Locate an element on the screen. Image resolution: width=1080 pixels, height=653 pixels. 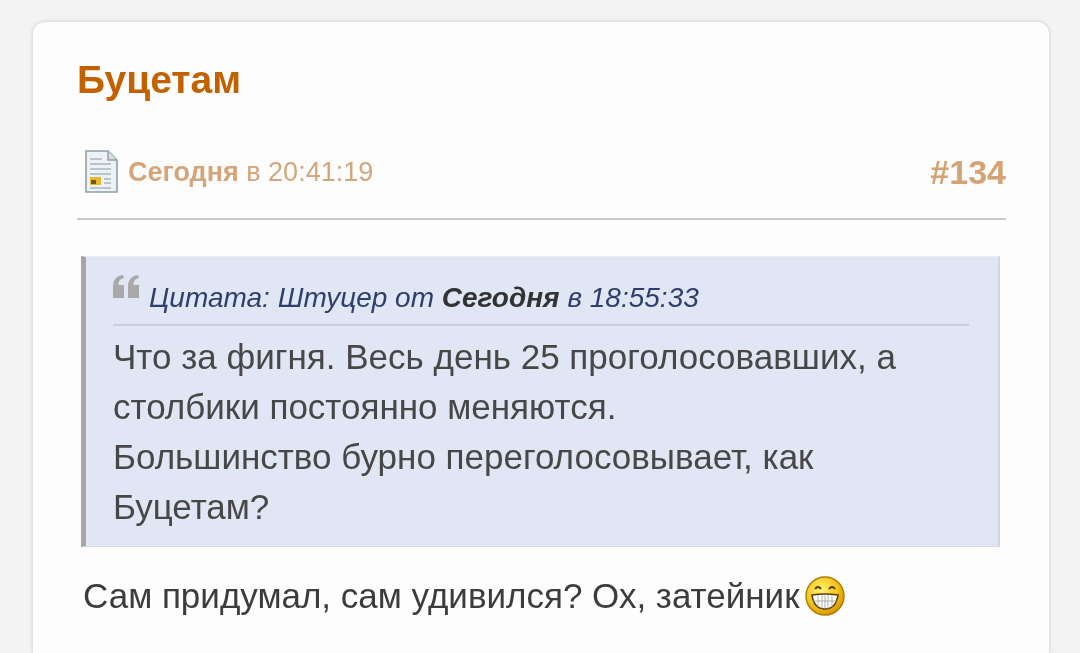
post-date: Сегодня в 20:41:19 is located at coordinates (251, 171).